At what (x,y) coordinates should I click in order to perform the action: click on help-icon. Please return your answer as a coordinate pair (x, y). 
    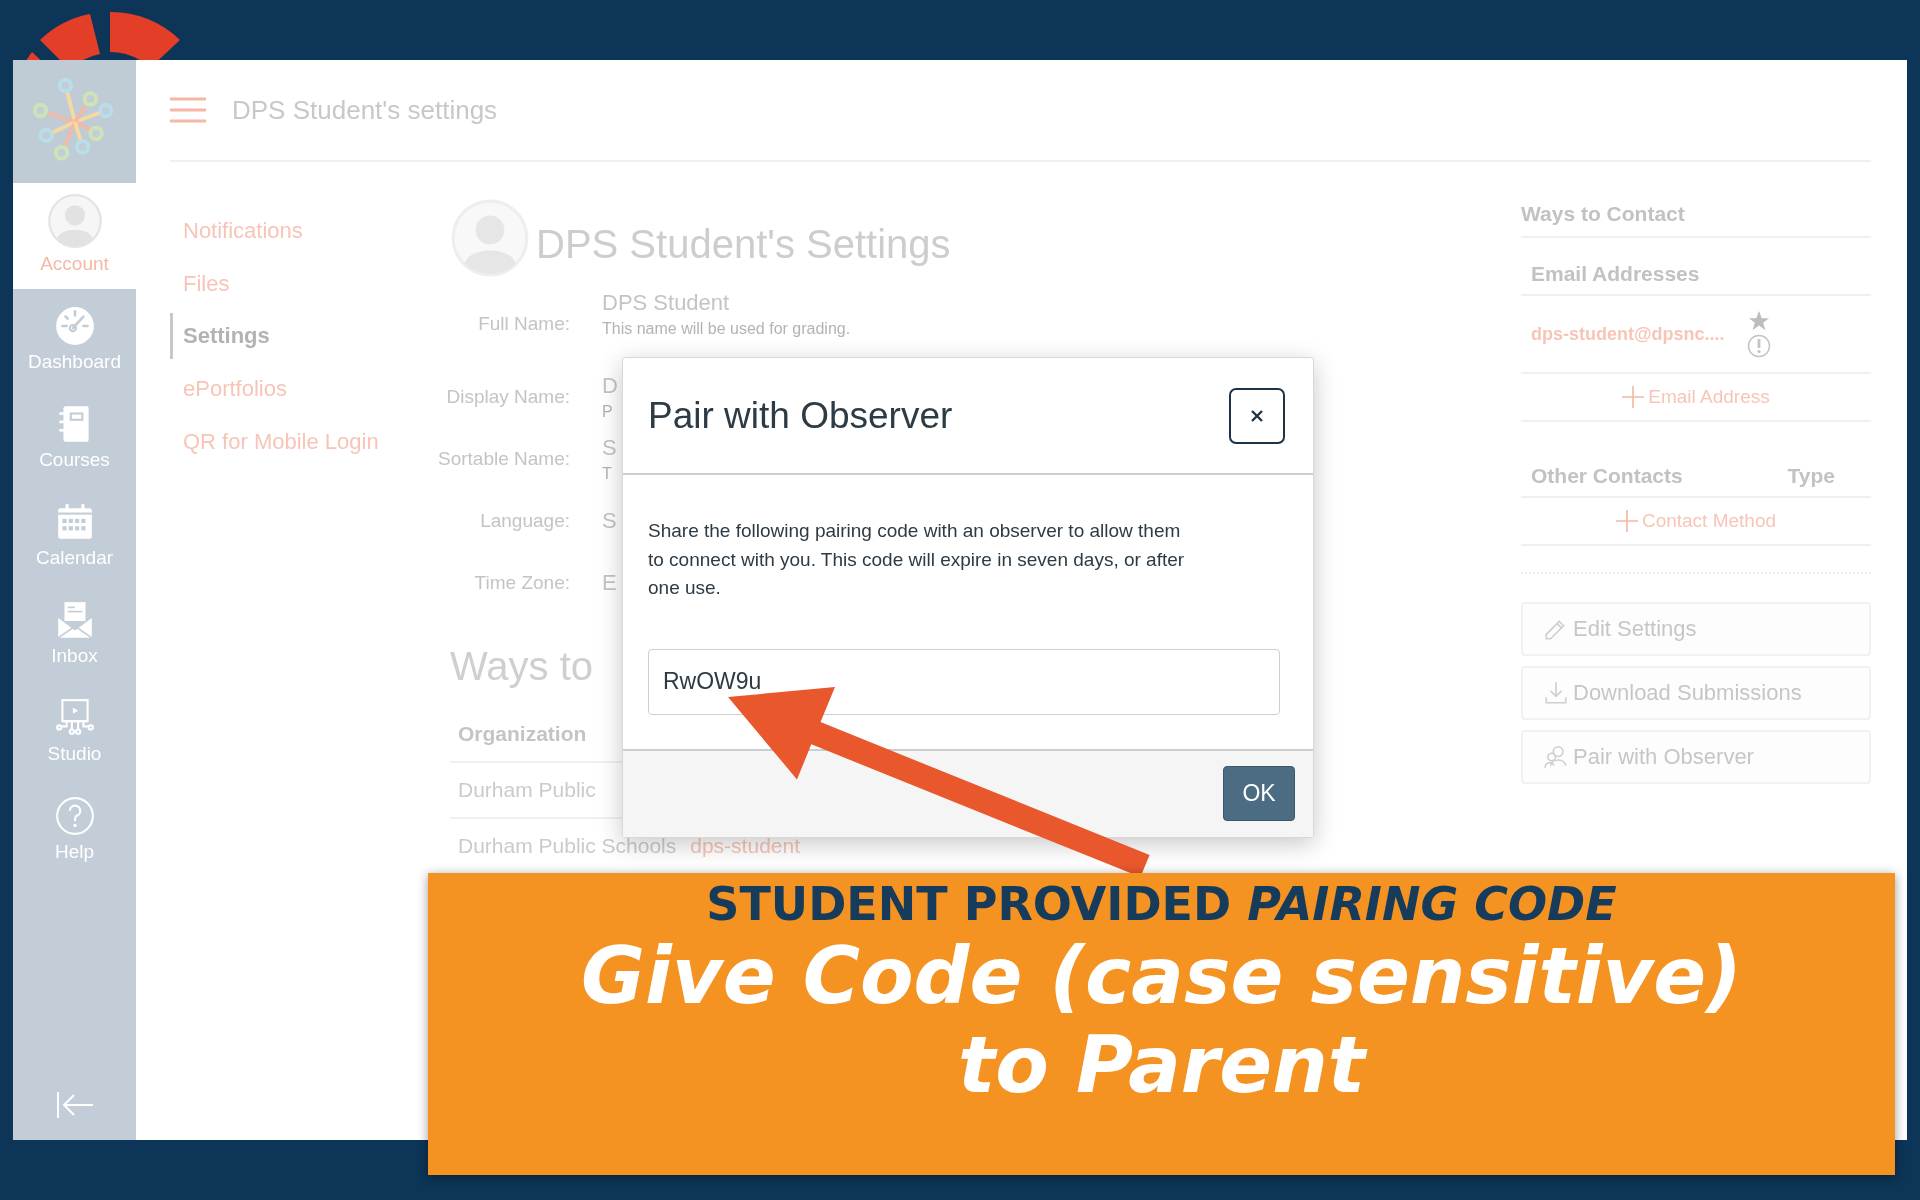
    Looking at the image, I should click on (74, 816).